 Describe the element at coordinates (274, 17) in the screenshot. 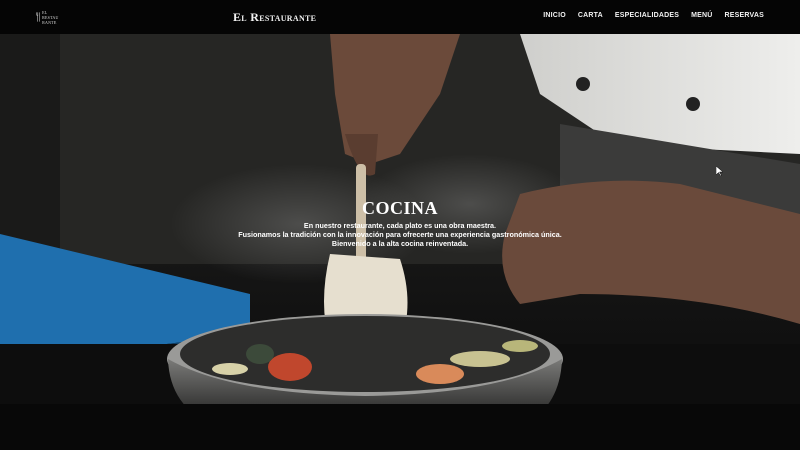

I see `site-title: El Restaurante` at that location.